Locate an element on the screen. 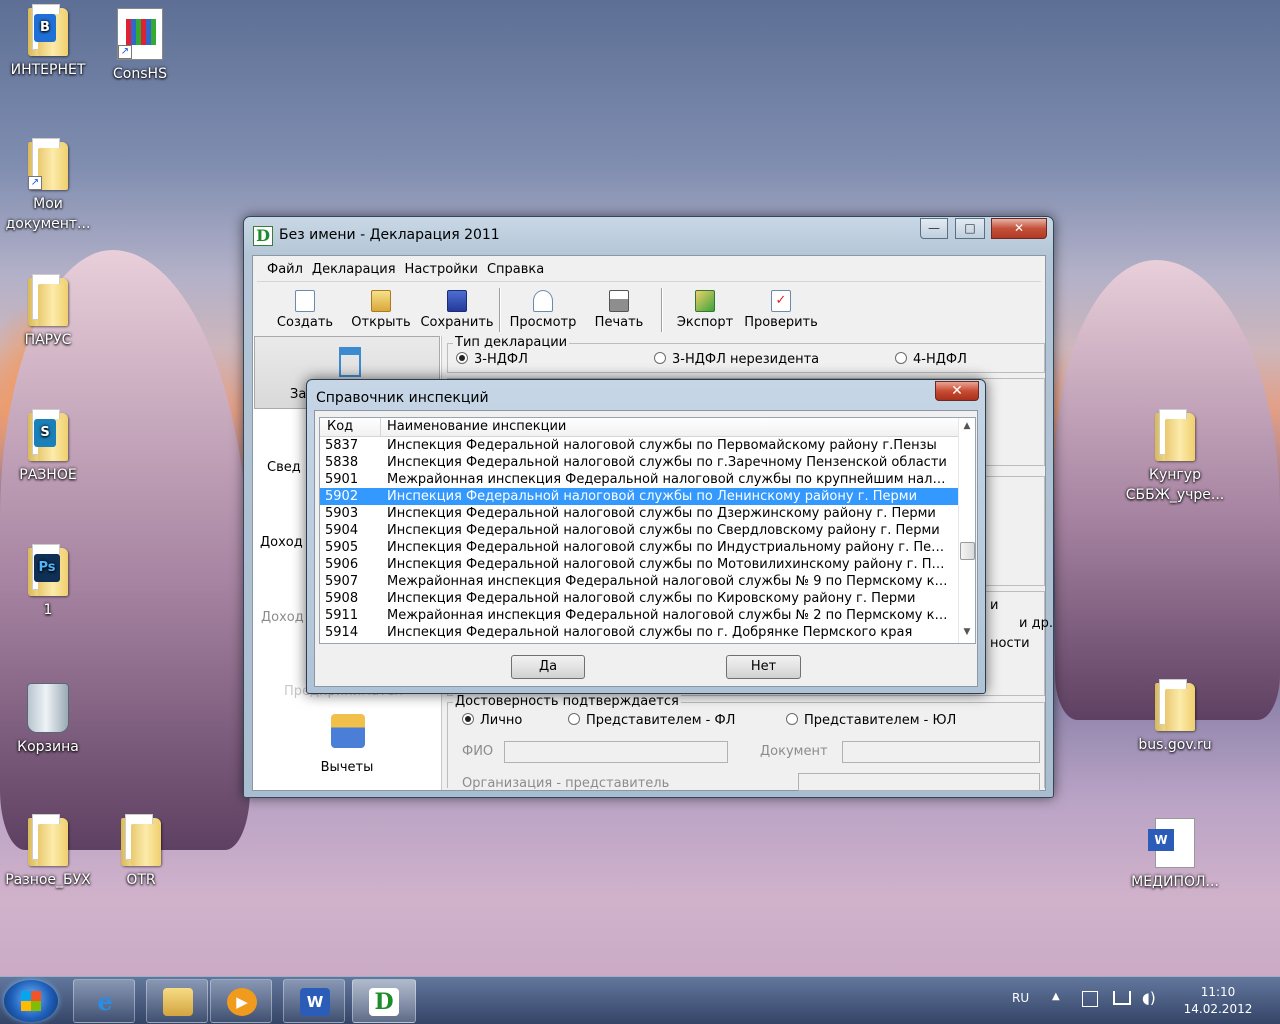 This screenshot has width=1280, height=1024. desktop-icon-parus: ПАРУС is located at coordinates (48, 312).